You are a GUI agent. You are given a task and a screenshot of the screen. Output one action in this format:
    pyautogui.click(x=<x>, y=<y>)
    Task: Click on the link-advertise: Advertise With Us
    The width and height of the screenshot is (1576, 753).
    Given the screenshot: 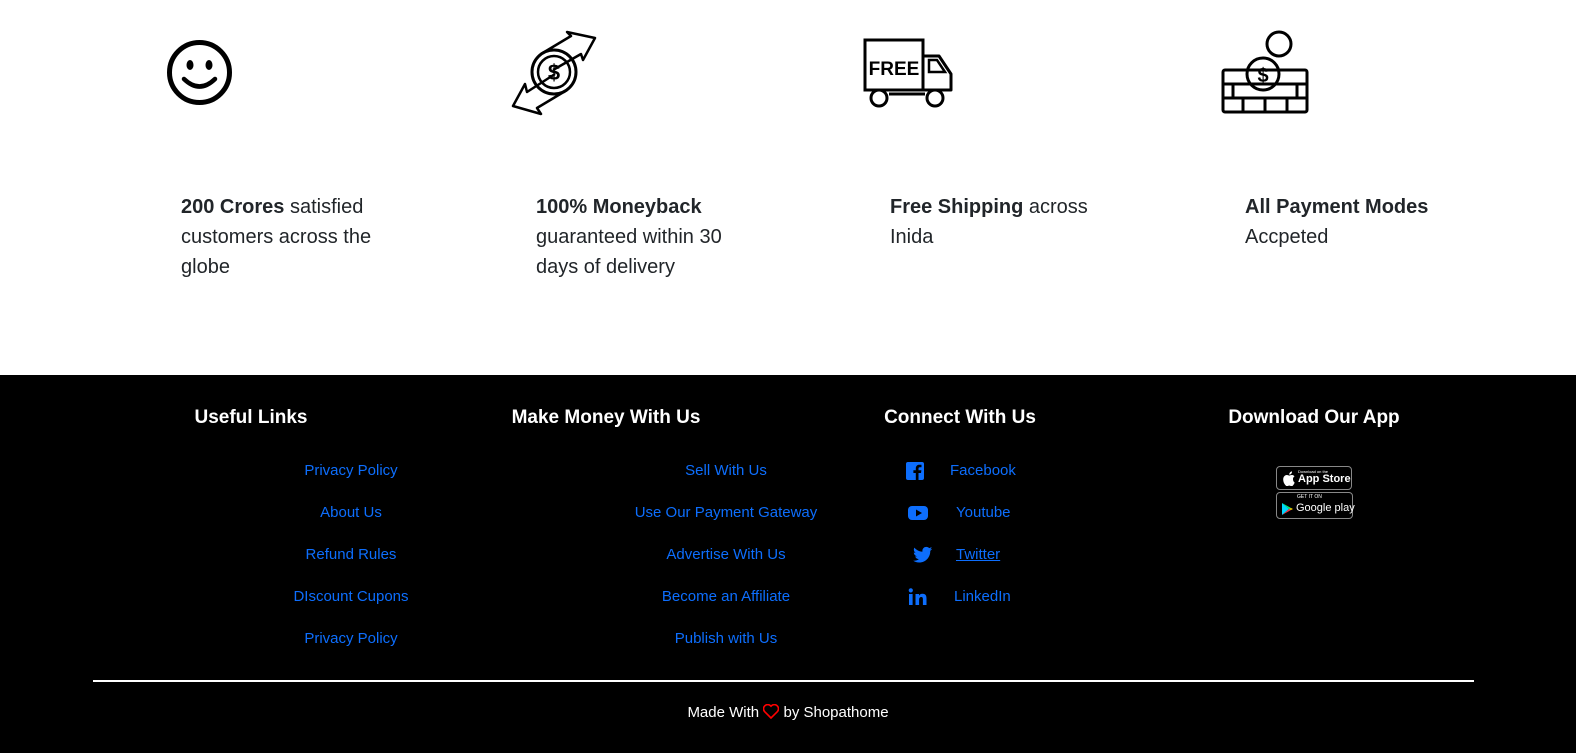 What is the action you would take?
    pyautogui.click(x=726, y=555)
    